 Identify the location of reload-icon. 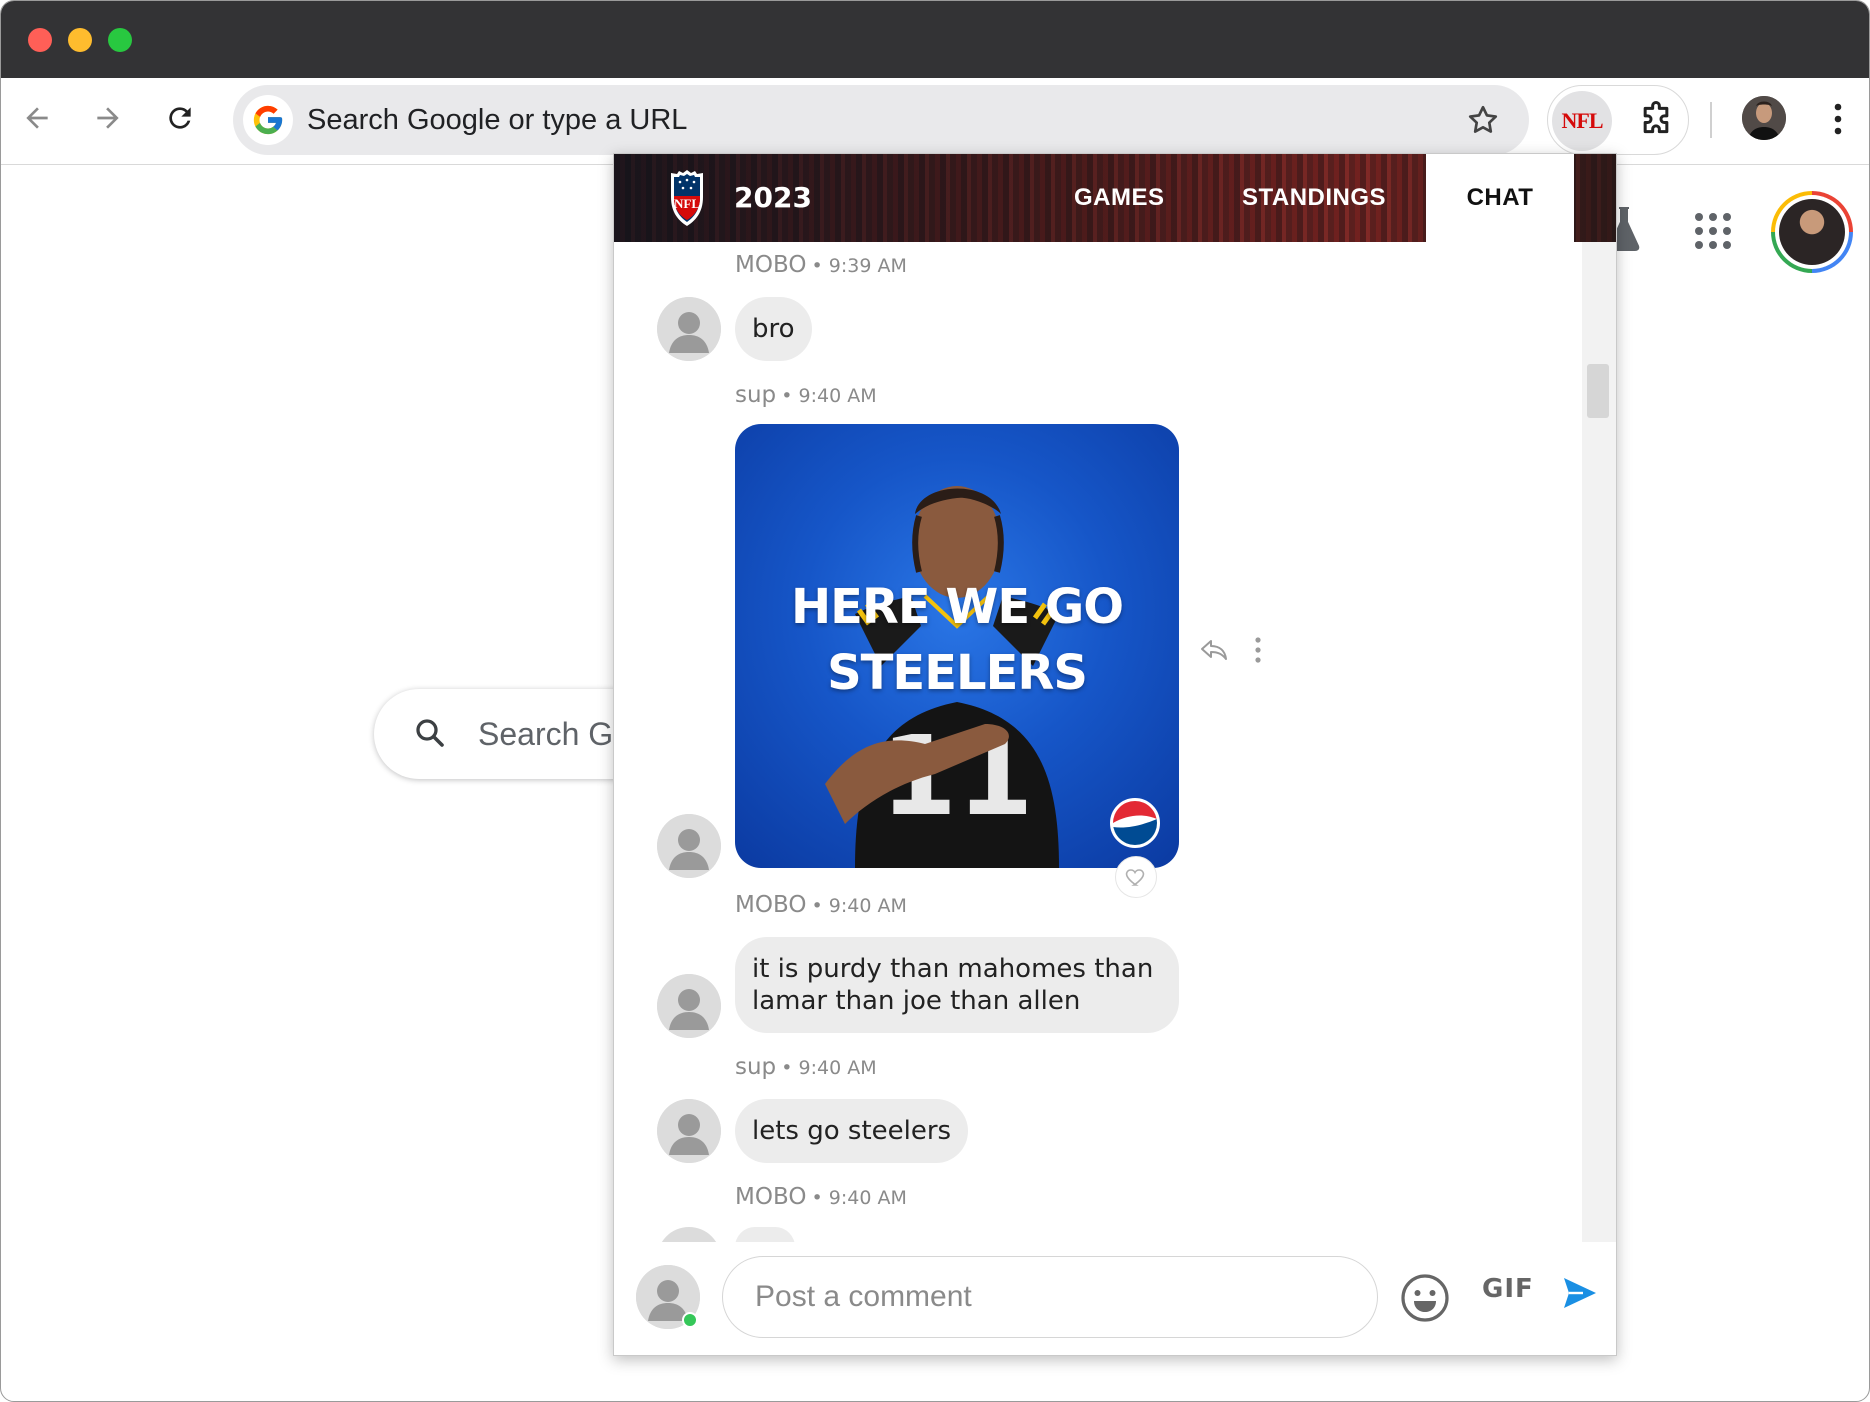
(180, 118).